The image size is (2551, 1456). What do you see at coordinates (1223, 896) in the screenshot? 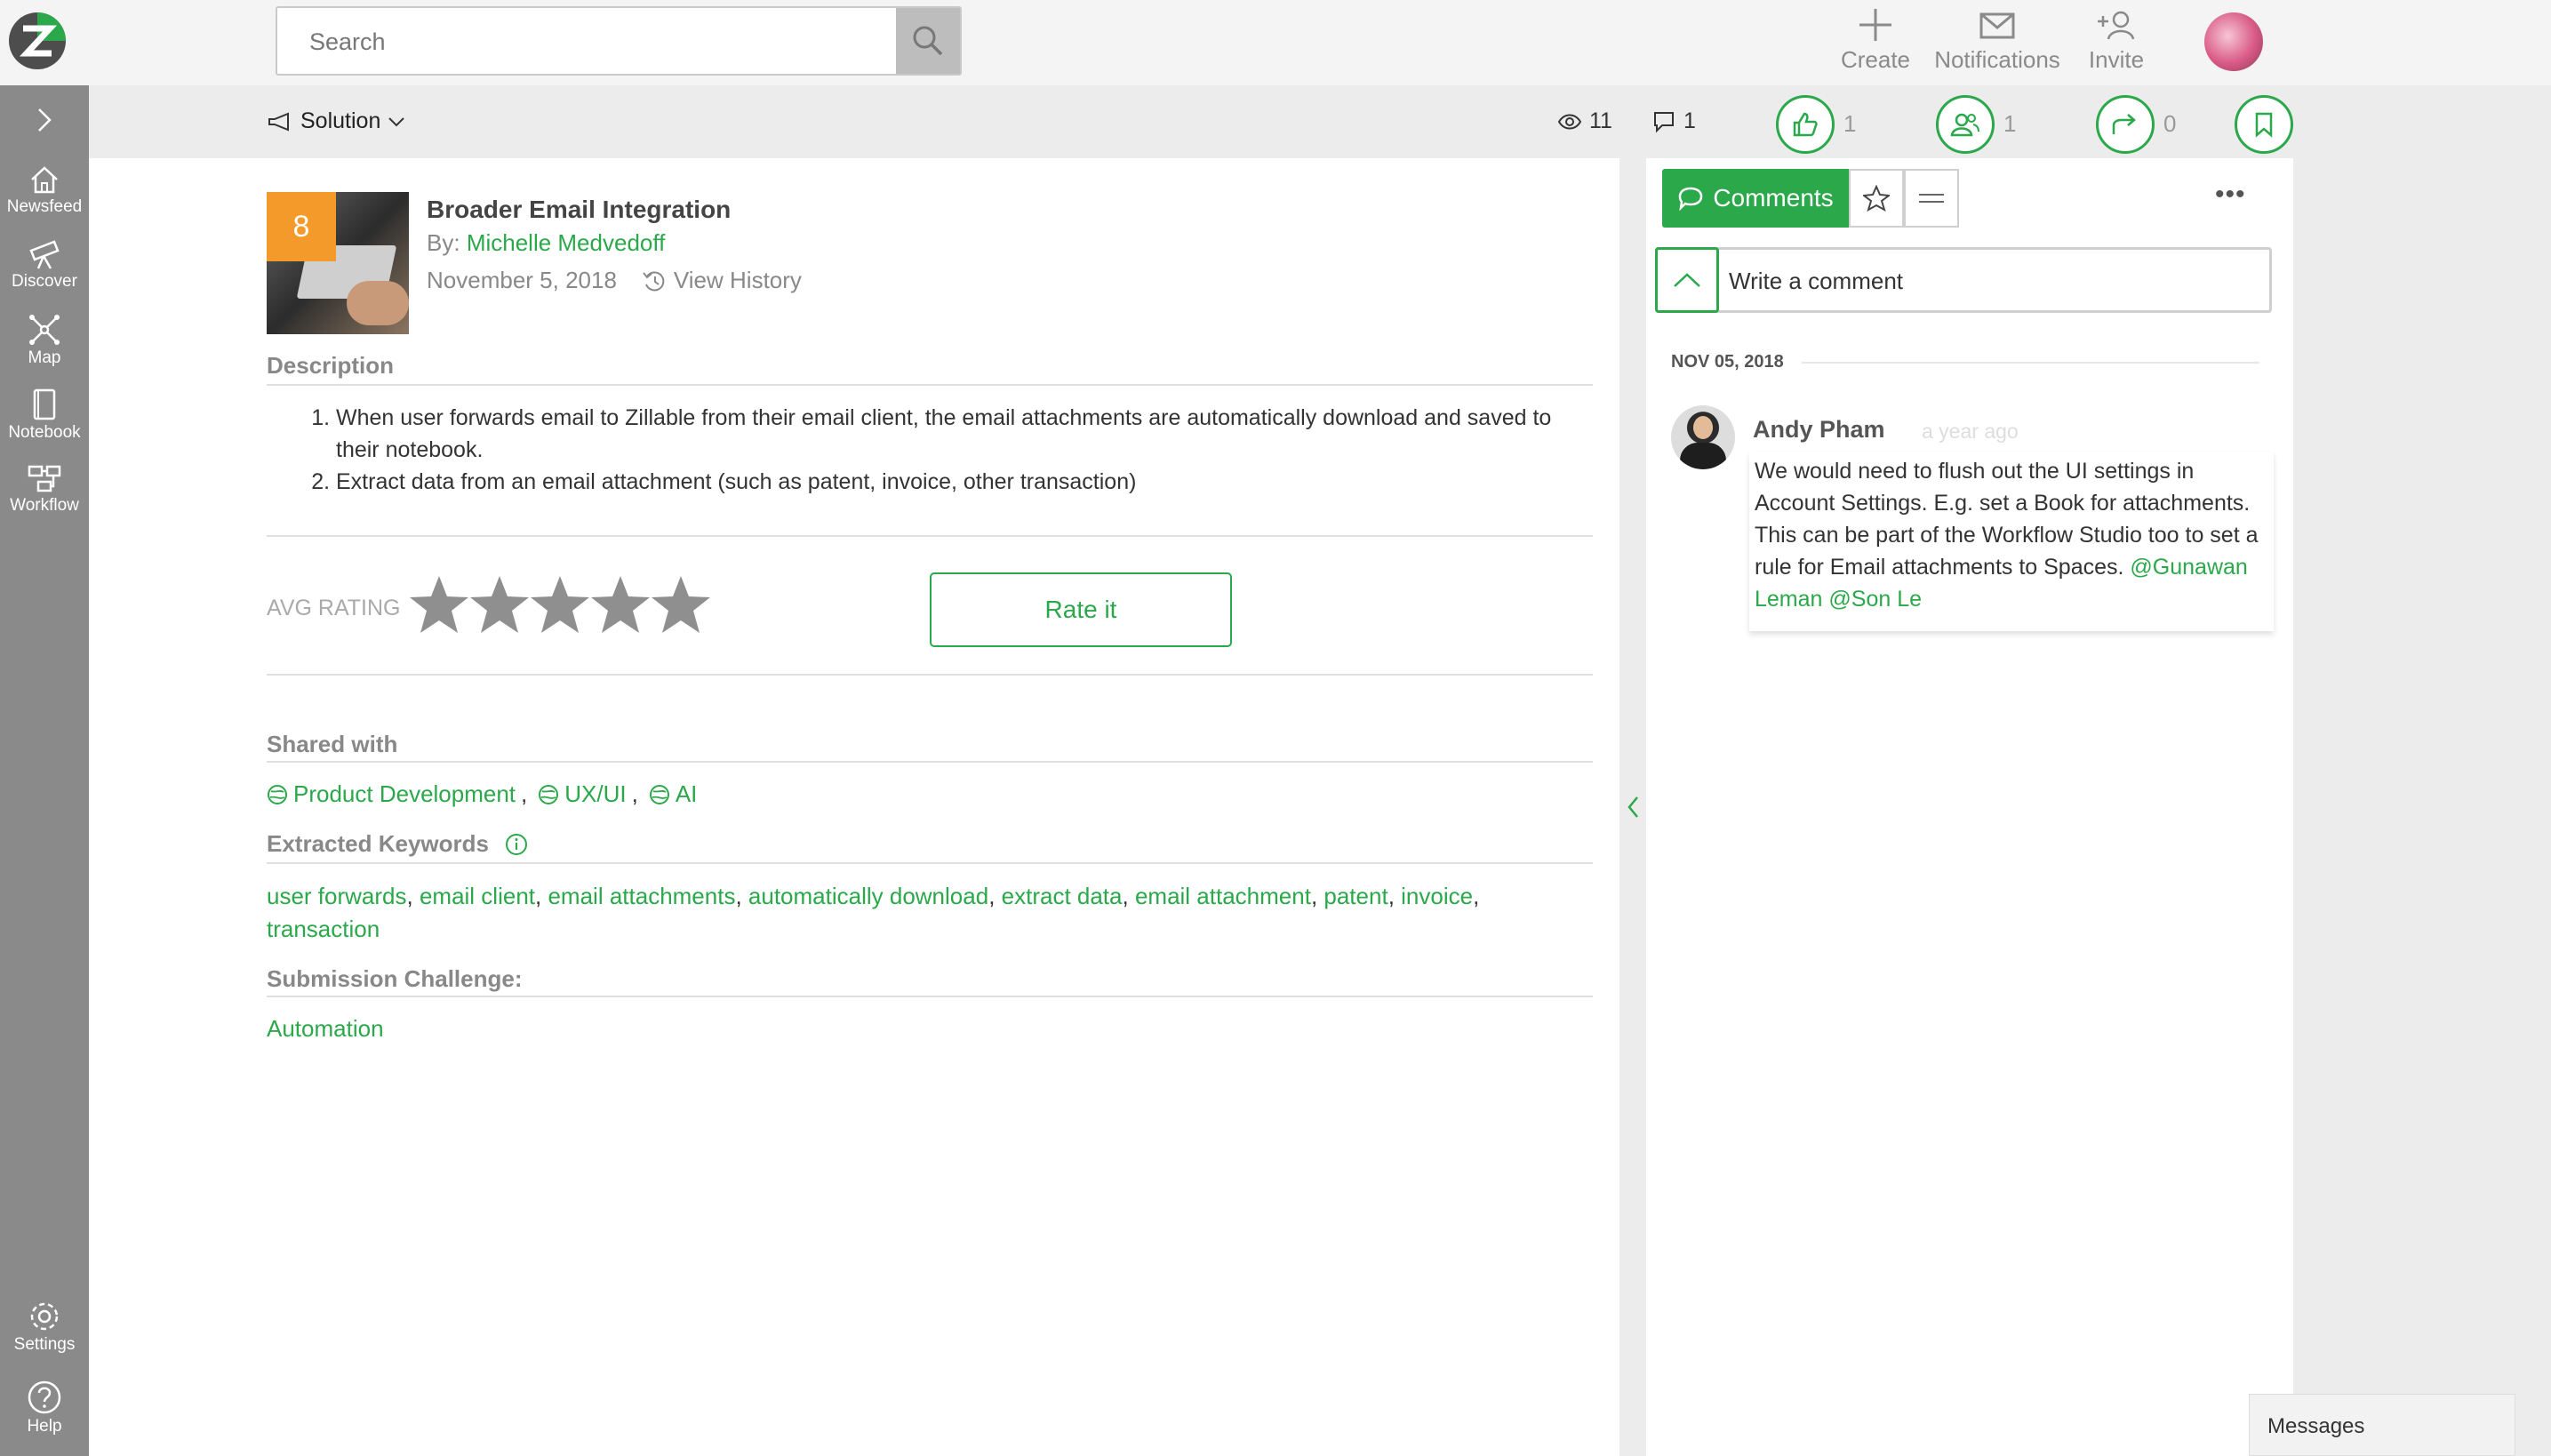
I see `keyword-link: email attachment` at bounding box center [1223, 896].